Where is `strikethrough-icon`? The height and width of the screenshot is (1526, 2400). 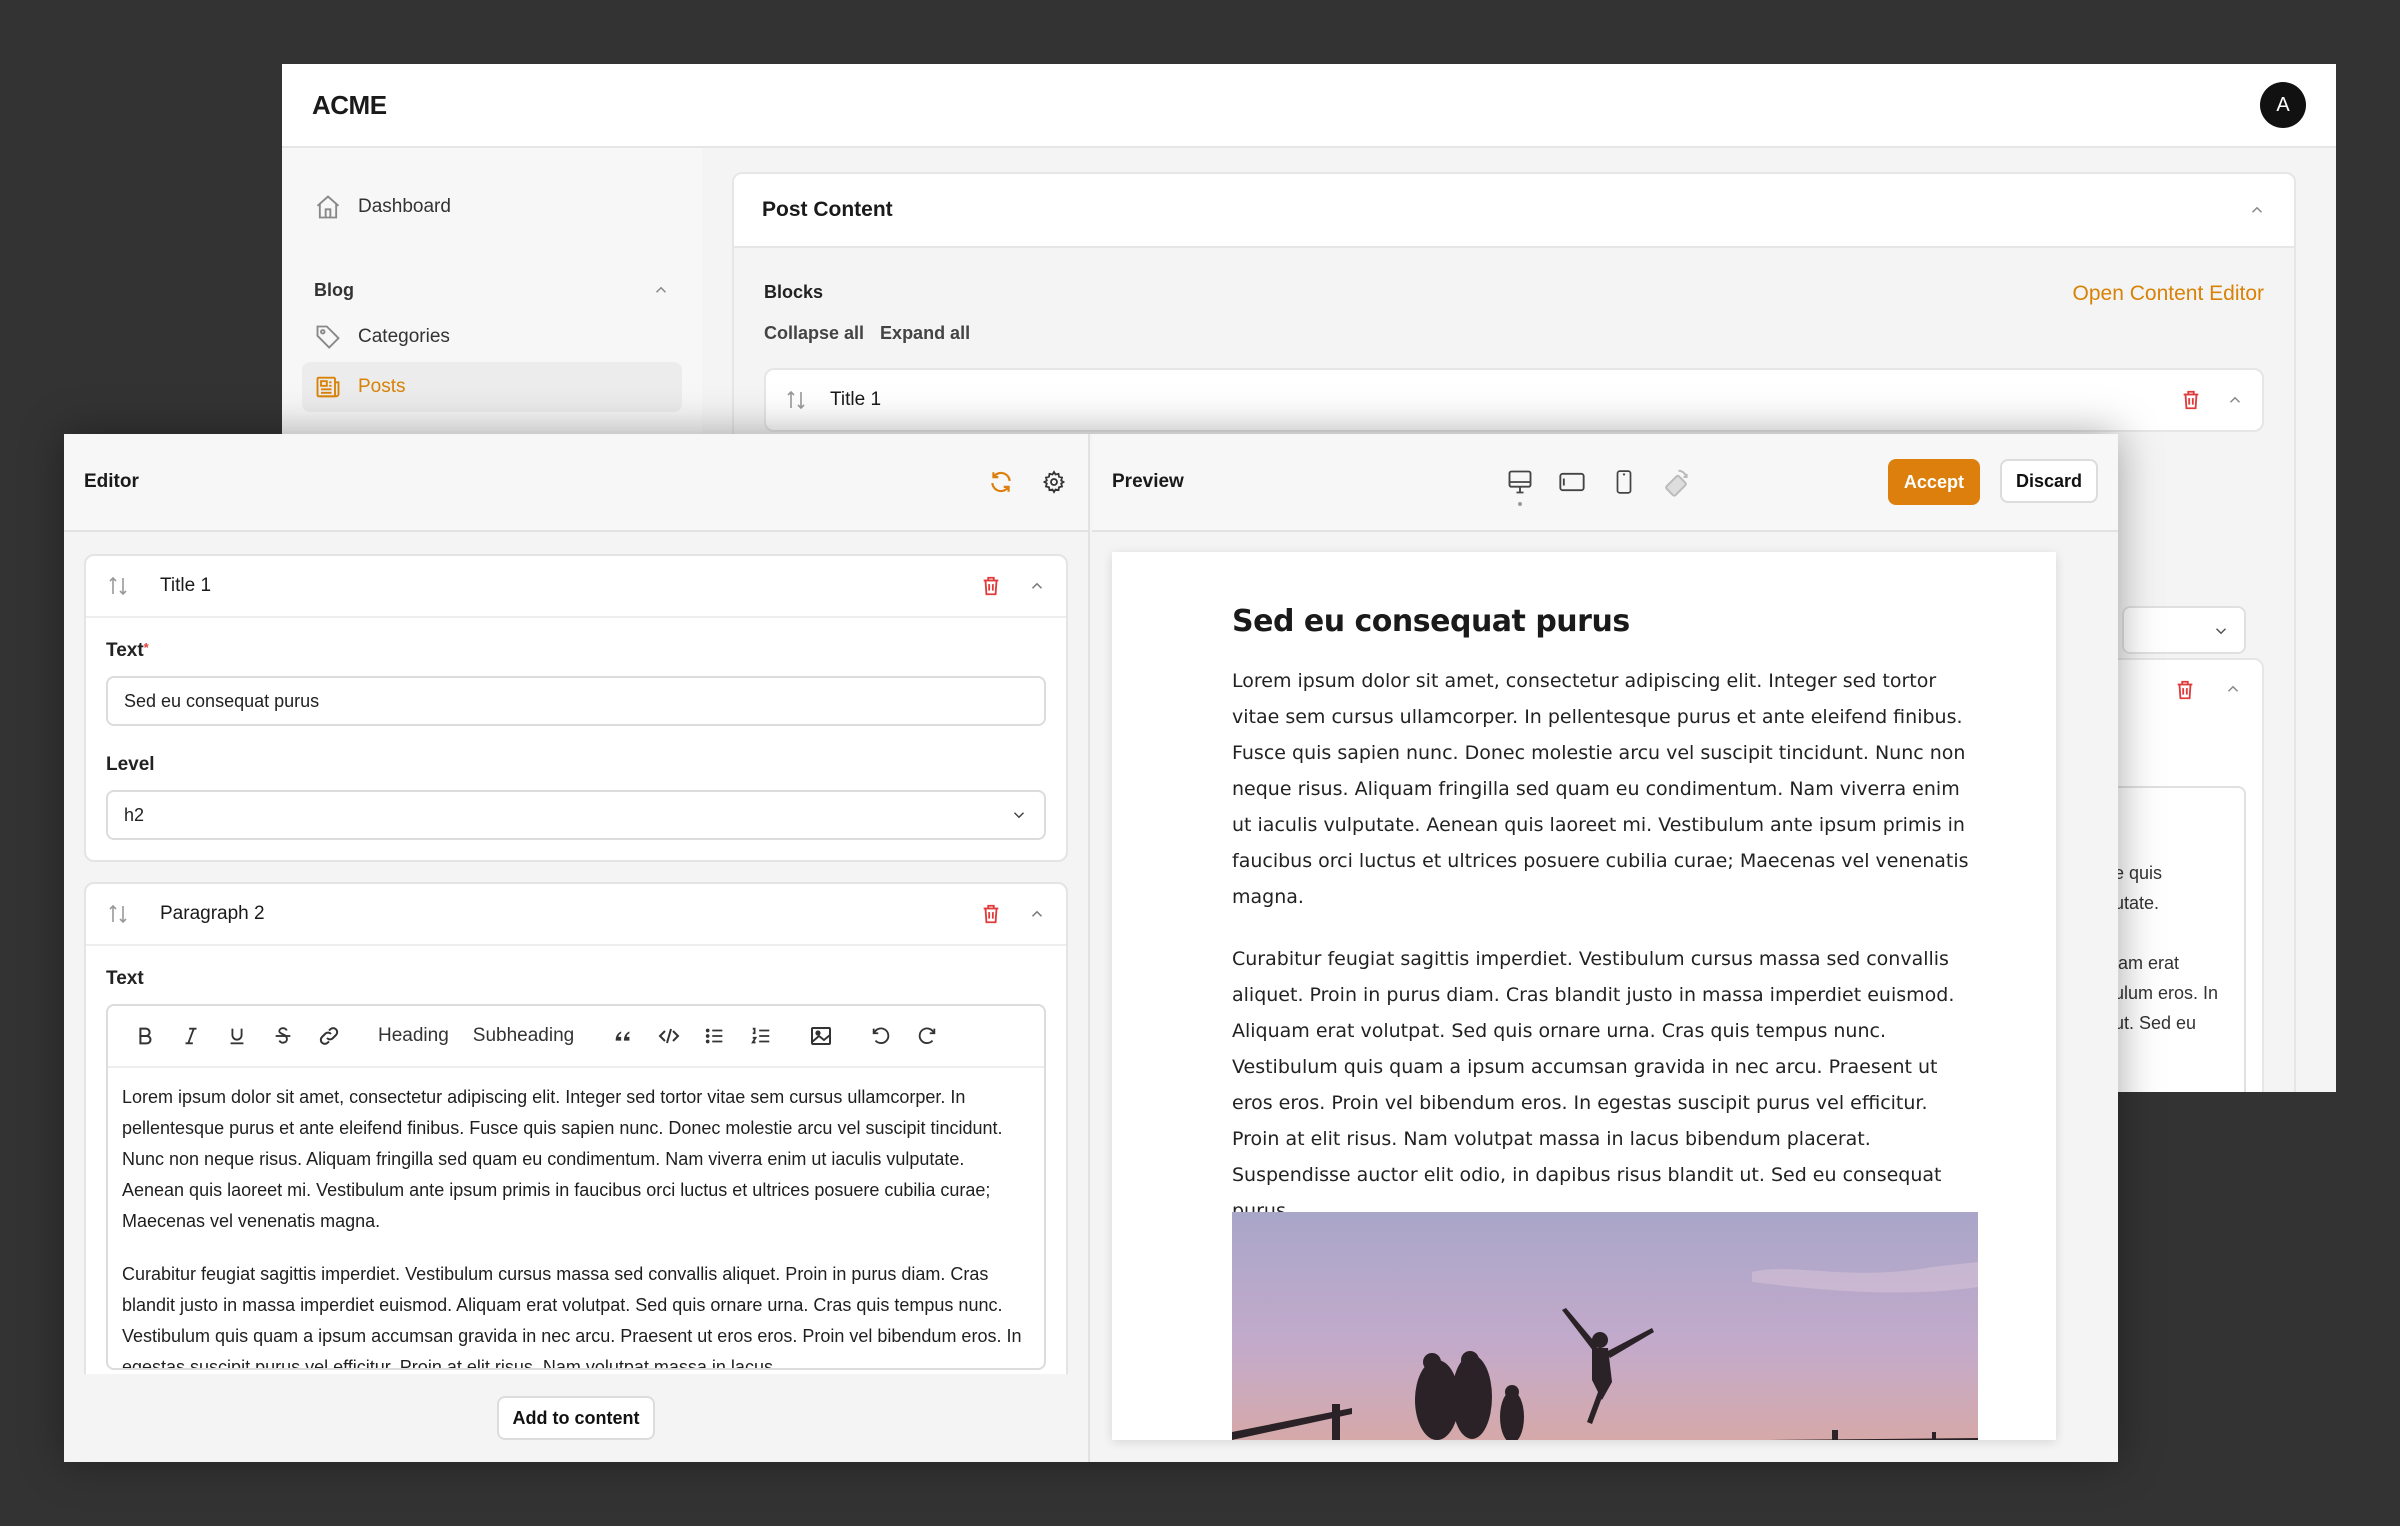
strikethrough-icon is located at coordinates (283, 1036).